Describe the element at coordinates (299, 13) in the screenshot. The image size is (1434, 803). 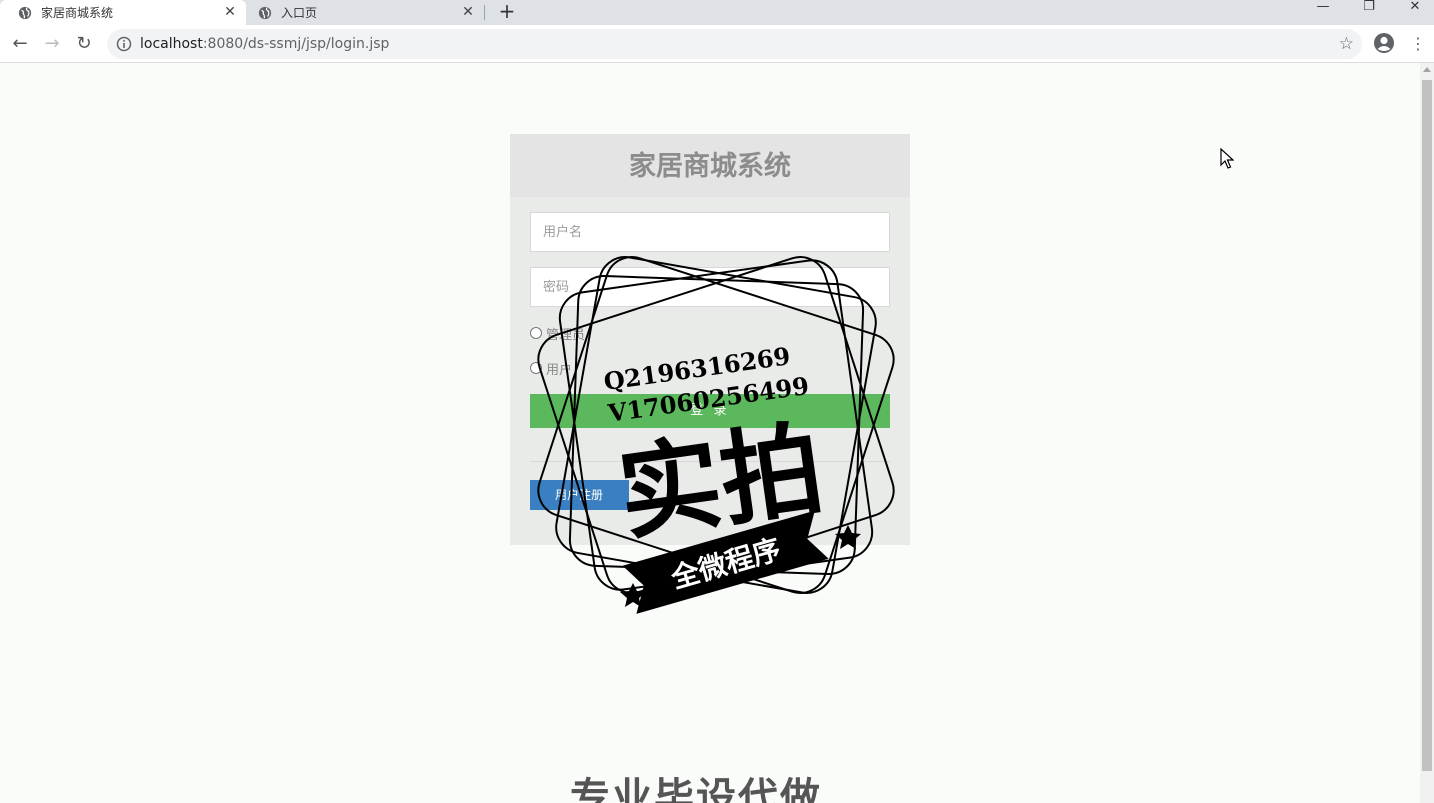
I see `tab-title: 入口页` at that location.